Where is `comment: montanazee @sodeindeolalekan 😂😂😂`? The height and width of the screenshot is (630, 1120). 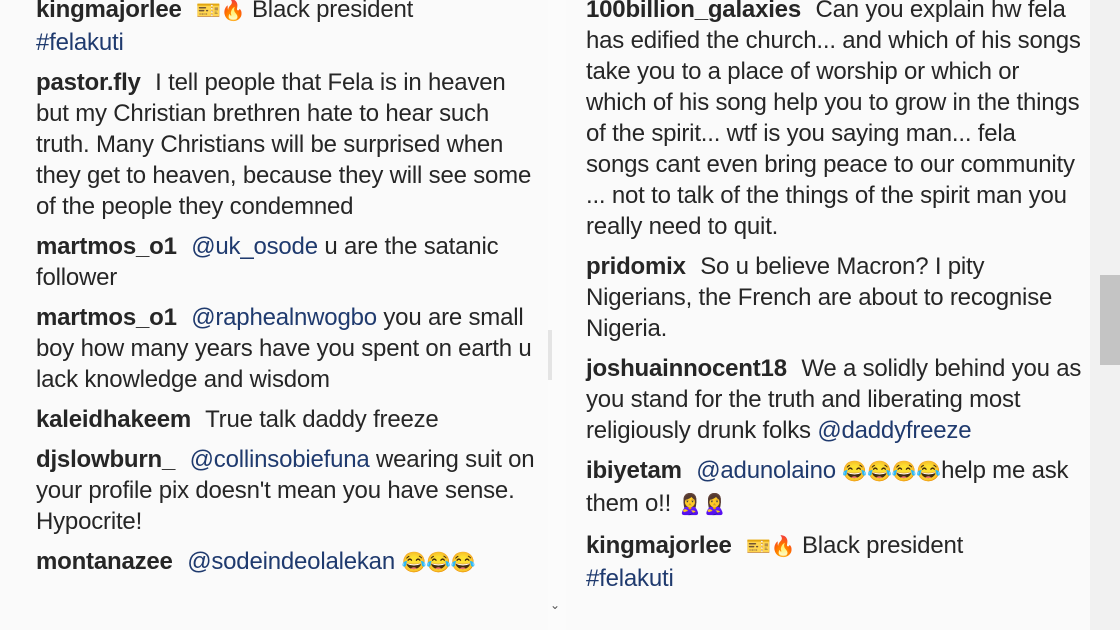 comment: montanazee @sodeindeolalekan 😂😂😂 is located at coordinates (288, 562).